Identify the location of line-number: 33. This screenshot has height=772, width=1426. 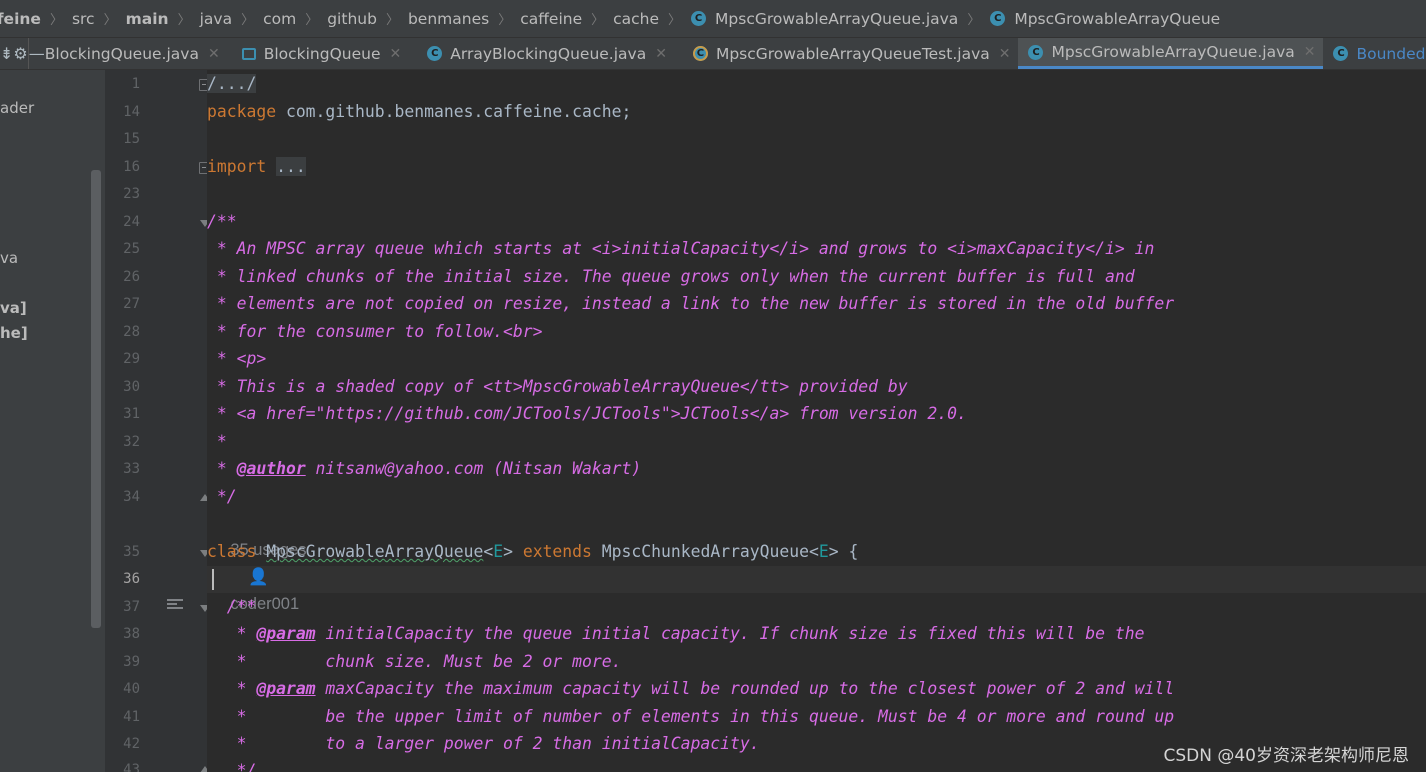
(131, 469).